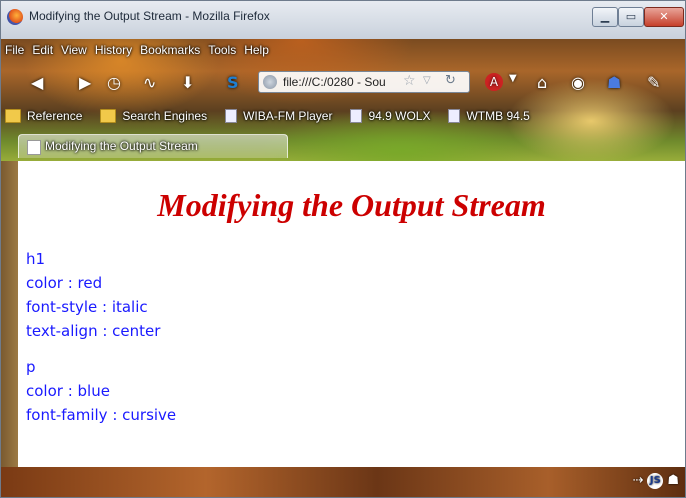 The height and width of the screenshot is (498, 686). What do you see at coordinates (664, 17) in the screenshot?
I see `close-button: ✕` at bounding box center [664, 17].